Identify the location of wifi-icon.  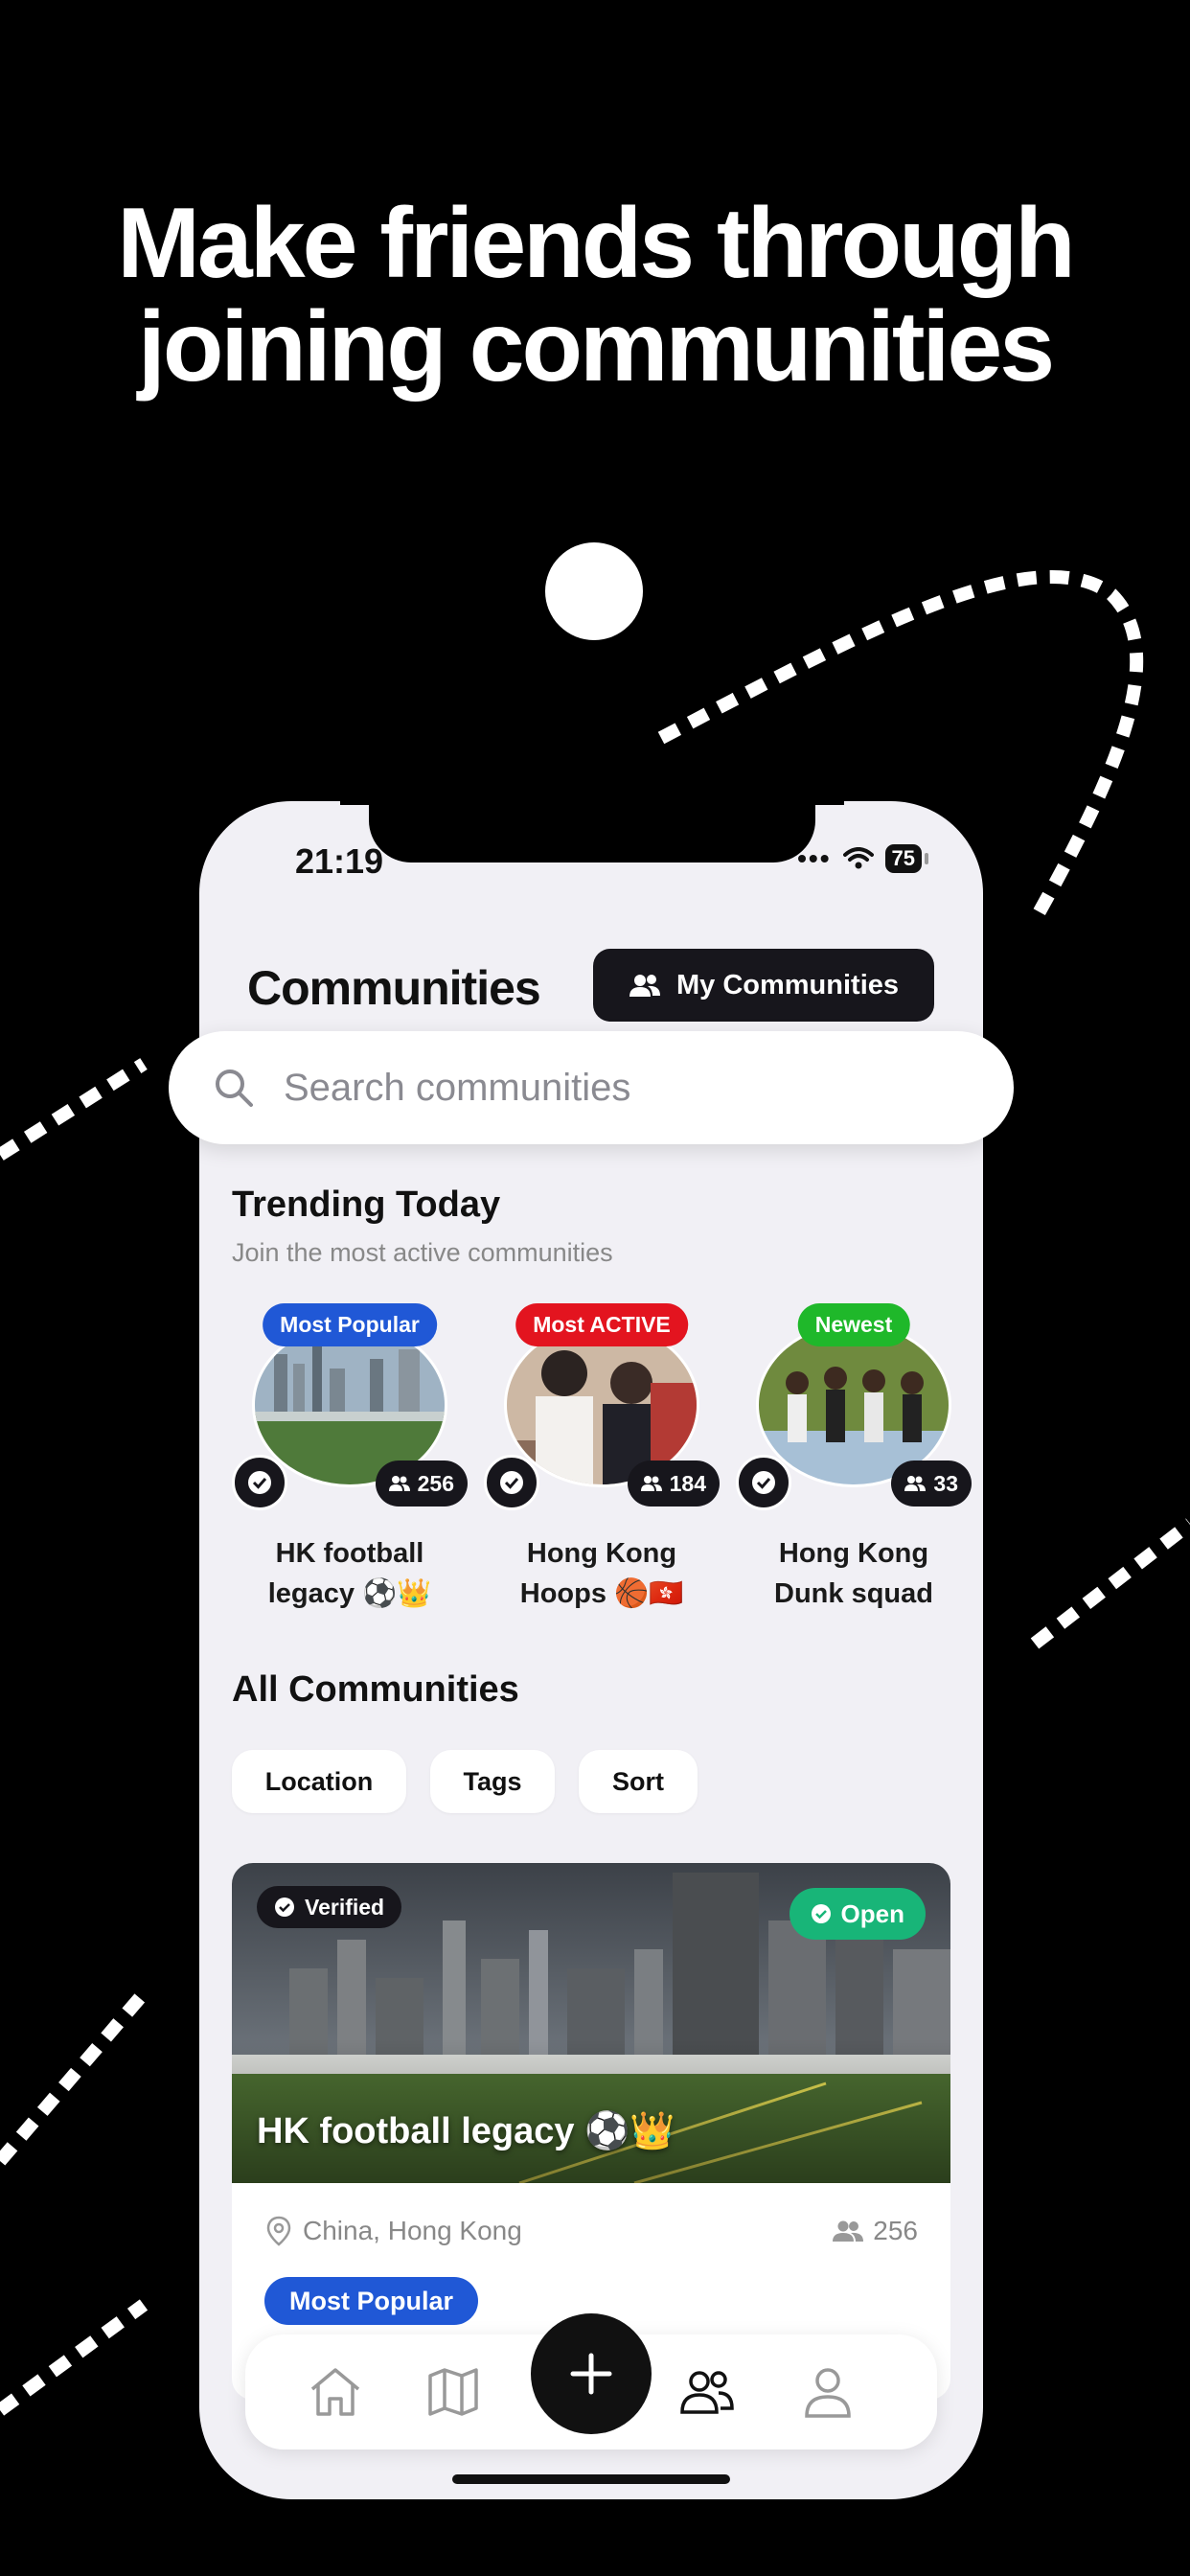
(858, 858).